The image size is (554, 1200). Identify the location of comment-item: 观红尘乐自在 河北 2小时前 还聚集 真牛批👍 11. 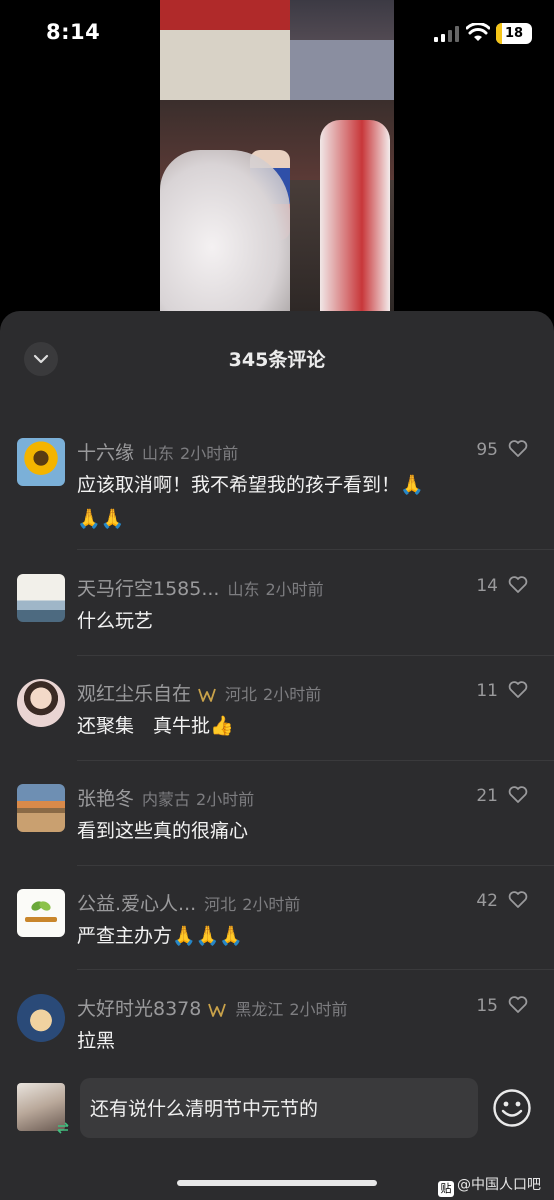
(277, 719).